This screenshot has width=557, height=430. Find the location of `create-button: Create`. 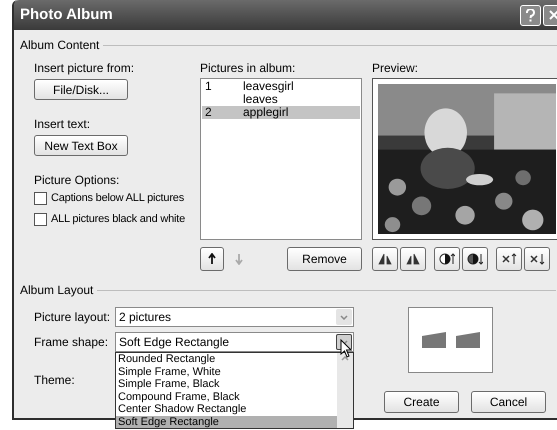

create-button: Create is located at coordinates (421, 402).